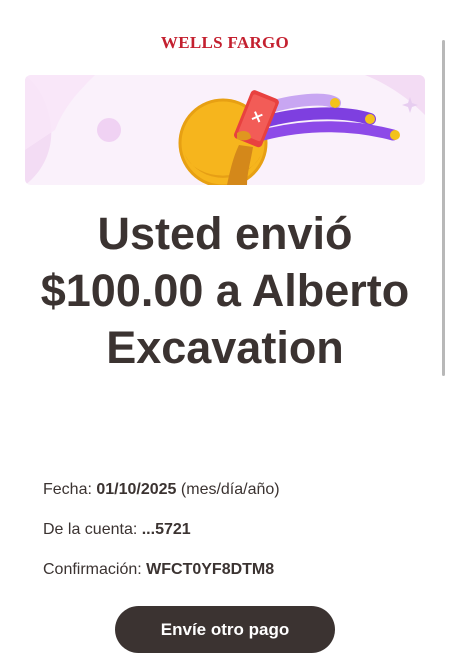 Image resolution: width=450 pixels, height=667 pixels. What do you see at coordinates (92, 569) in the screenshot?
I see `confirmation-number-label: Confirmación:` at bounding box center [92, 569].